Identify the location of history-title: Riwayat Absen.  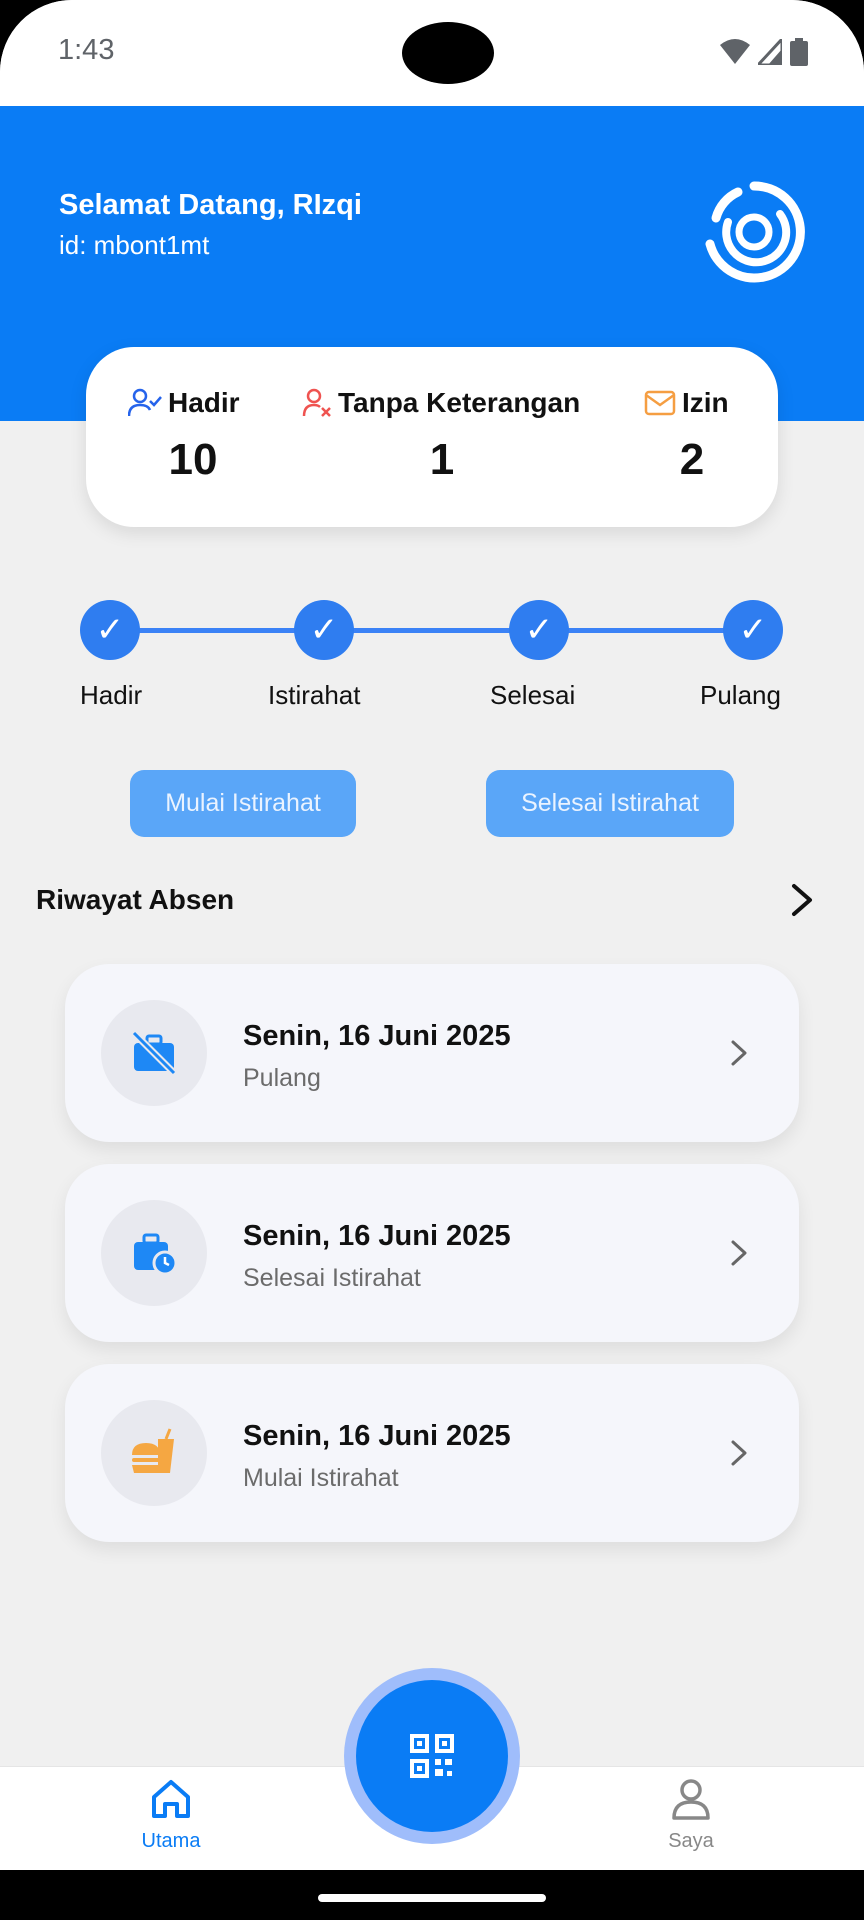
(135, 899).